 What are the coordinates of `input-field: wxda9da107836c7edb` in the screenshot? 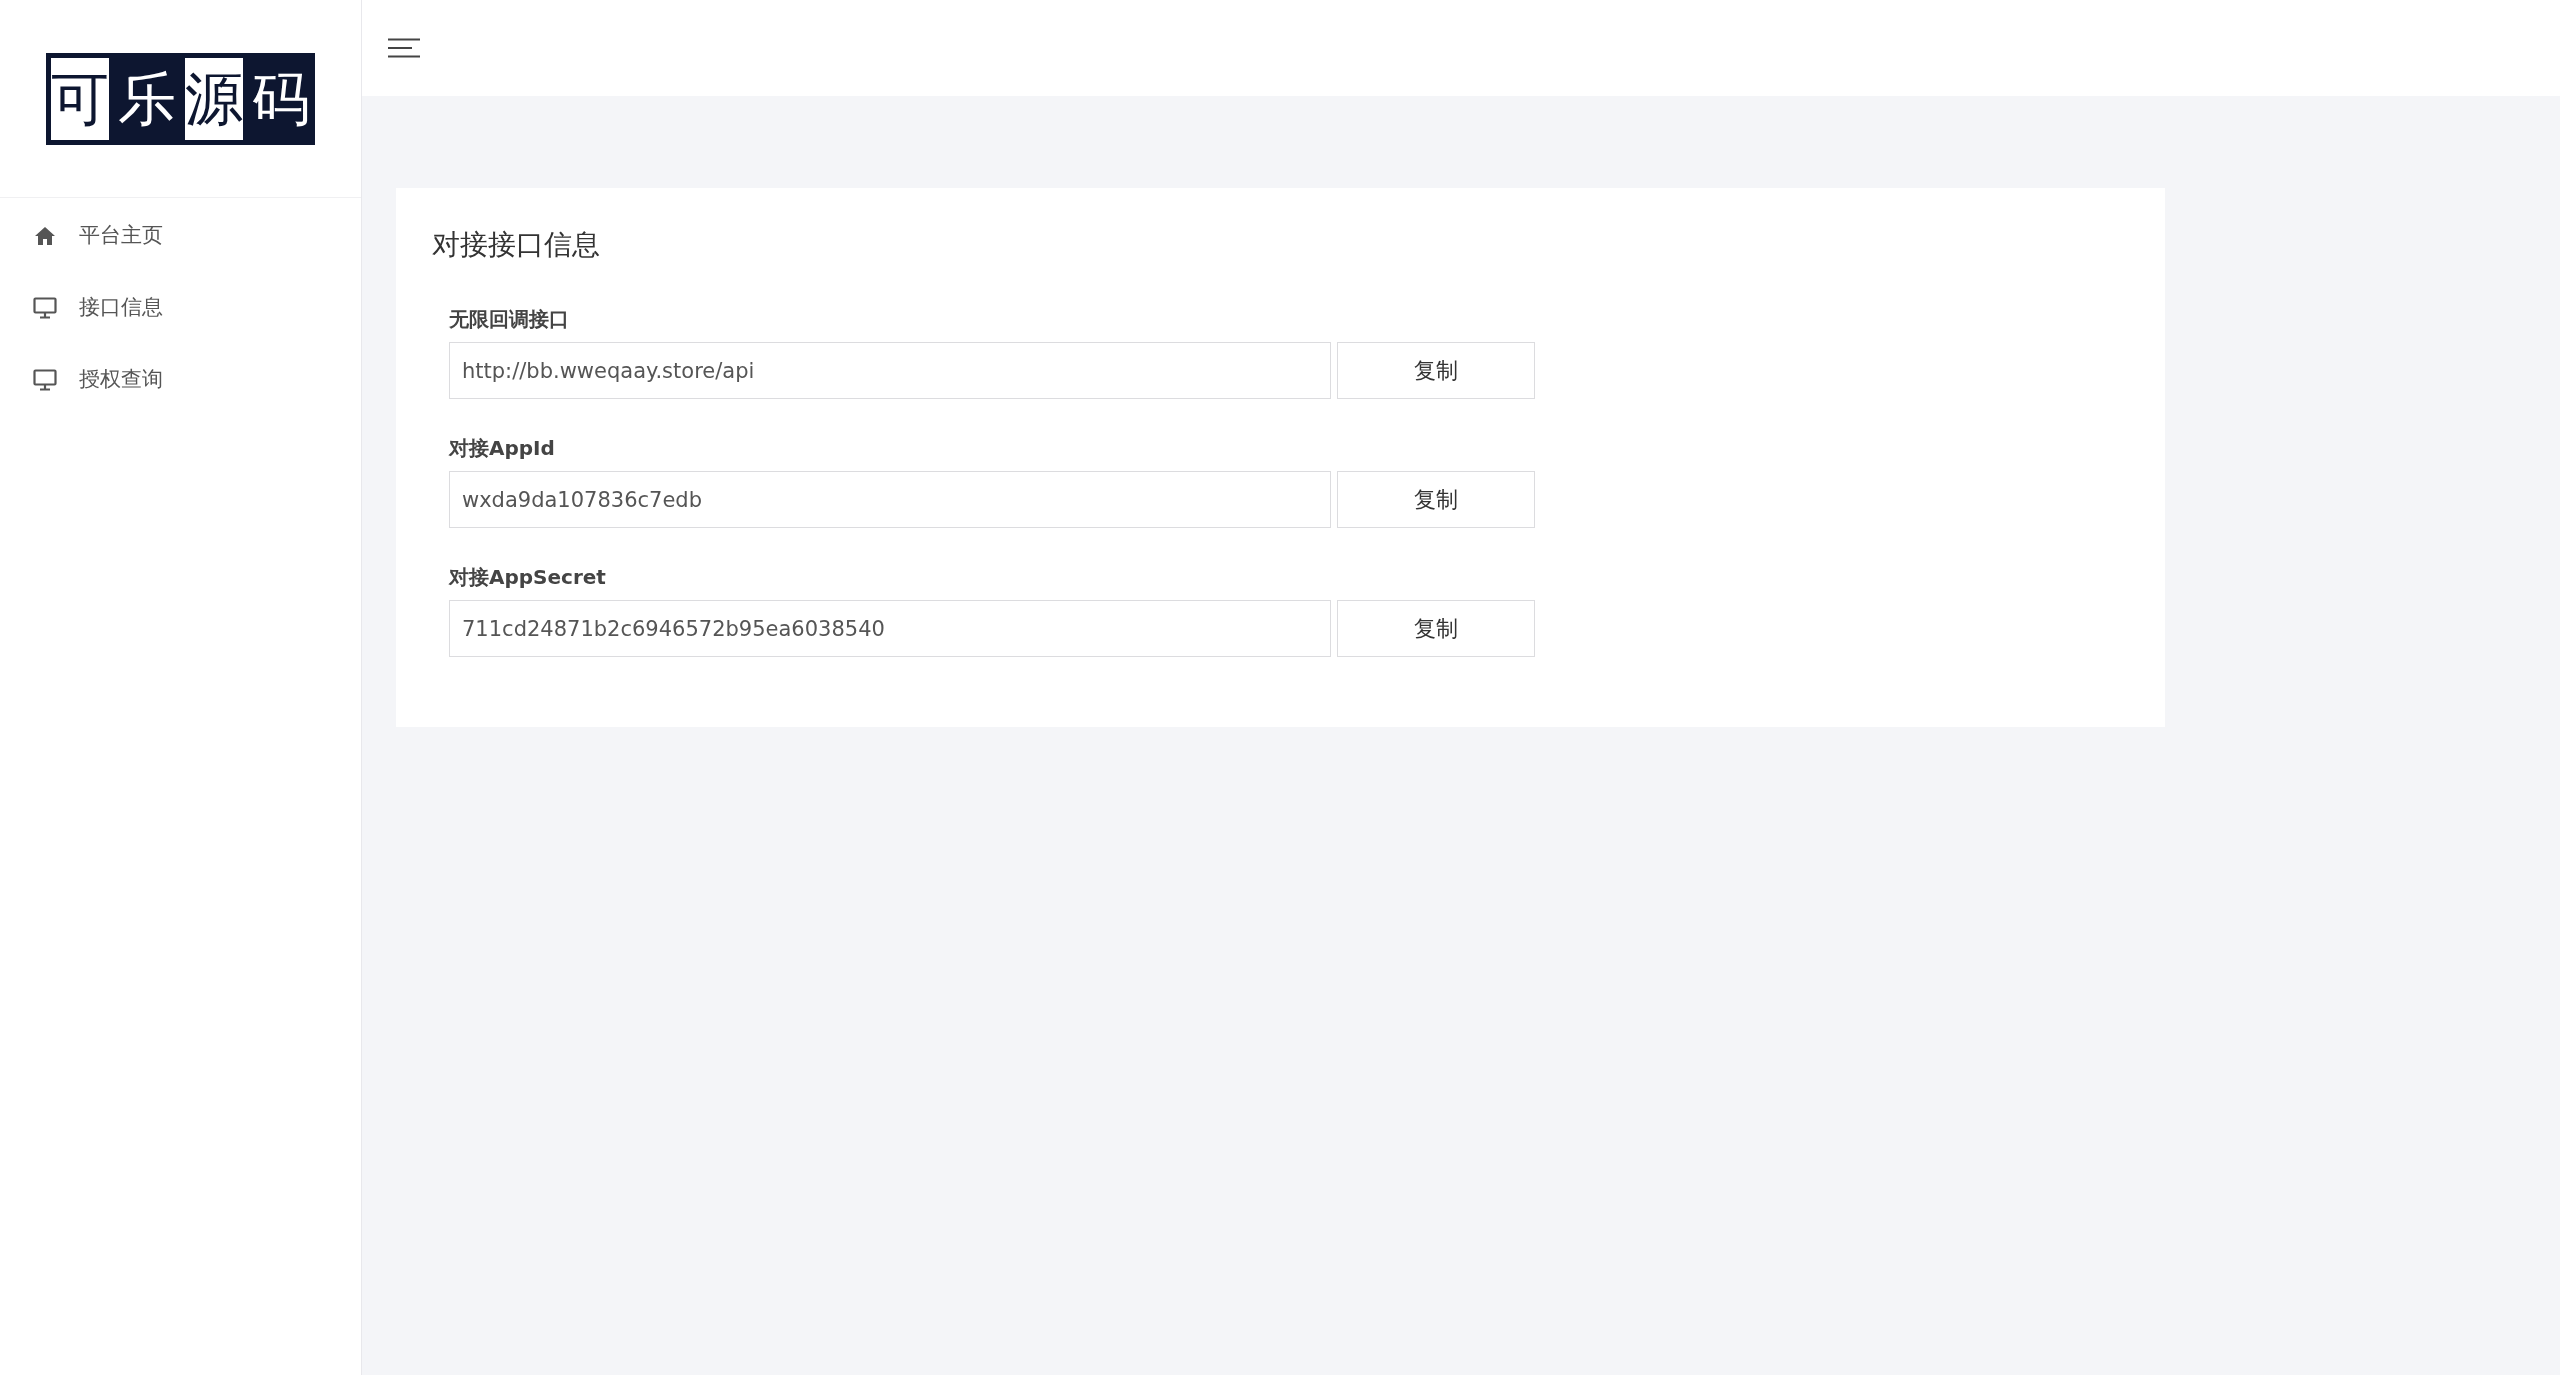 It's located at (890, 499).